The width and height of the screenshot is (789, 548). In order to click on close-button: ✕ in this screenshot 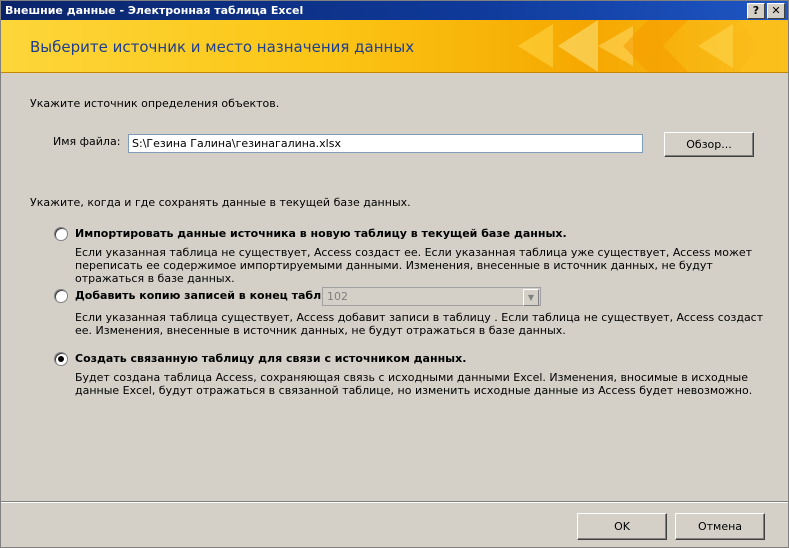, I will do `click(776, 11)`.